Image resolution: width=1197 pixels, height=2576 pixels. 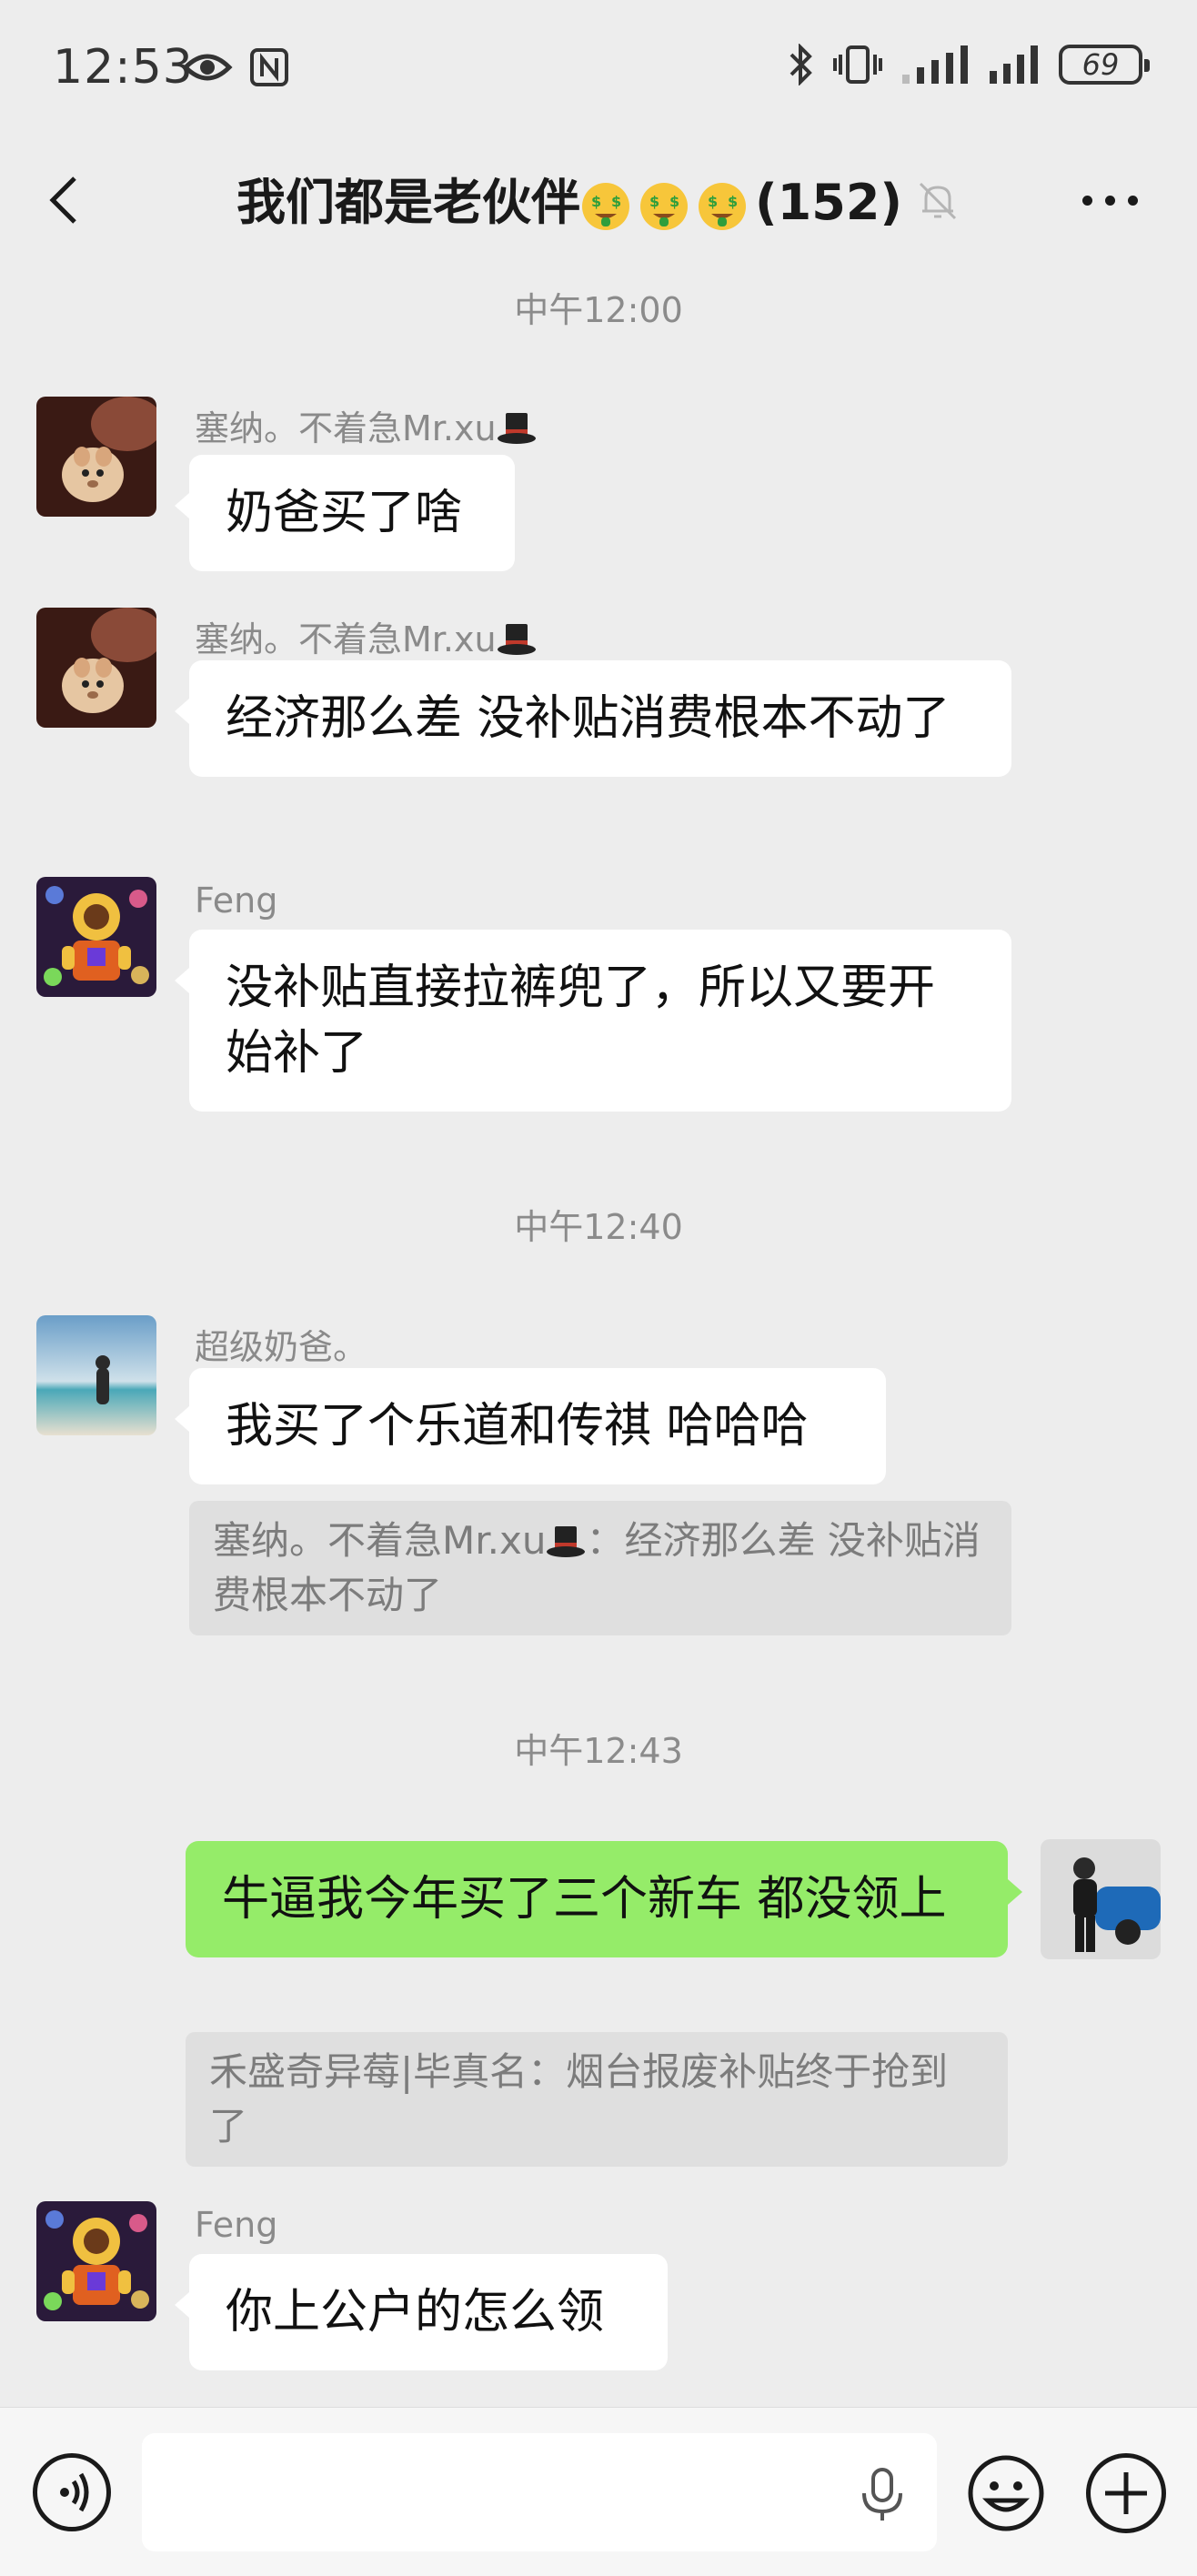 I want to click on status-icons-left, so click(x=235, y=67).